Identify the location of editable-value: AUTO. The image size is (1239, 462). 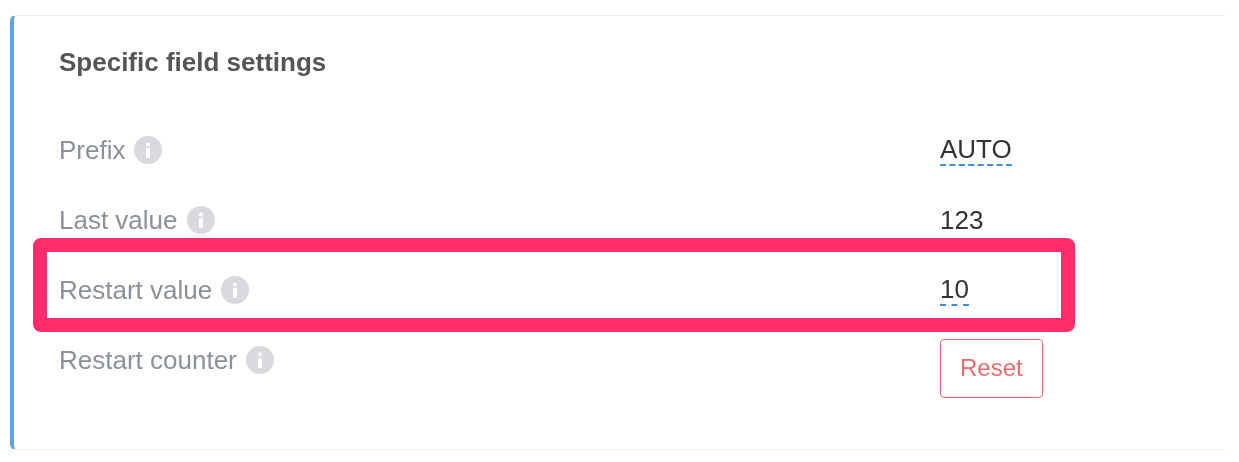
(976, 150).